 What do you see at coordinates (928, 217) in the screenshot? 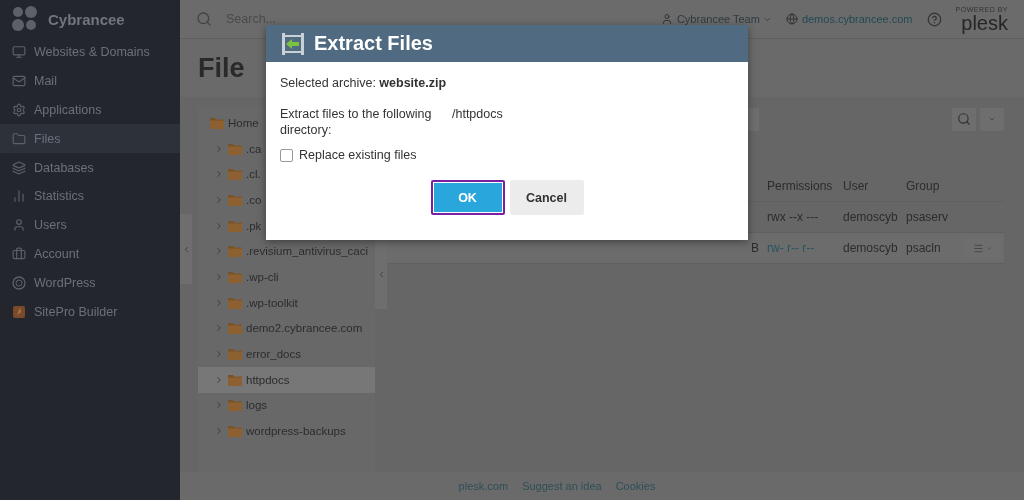
I see `table-cell-text: psaserv` at bounding box center [928, 217].